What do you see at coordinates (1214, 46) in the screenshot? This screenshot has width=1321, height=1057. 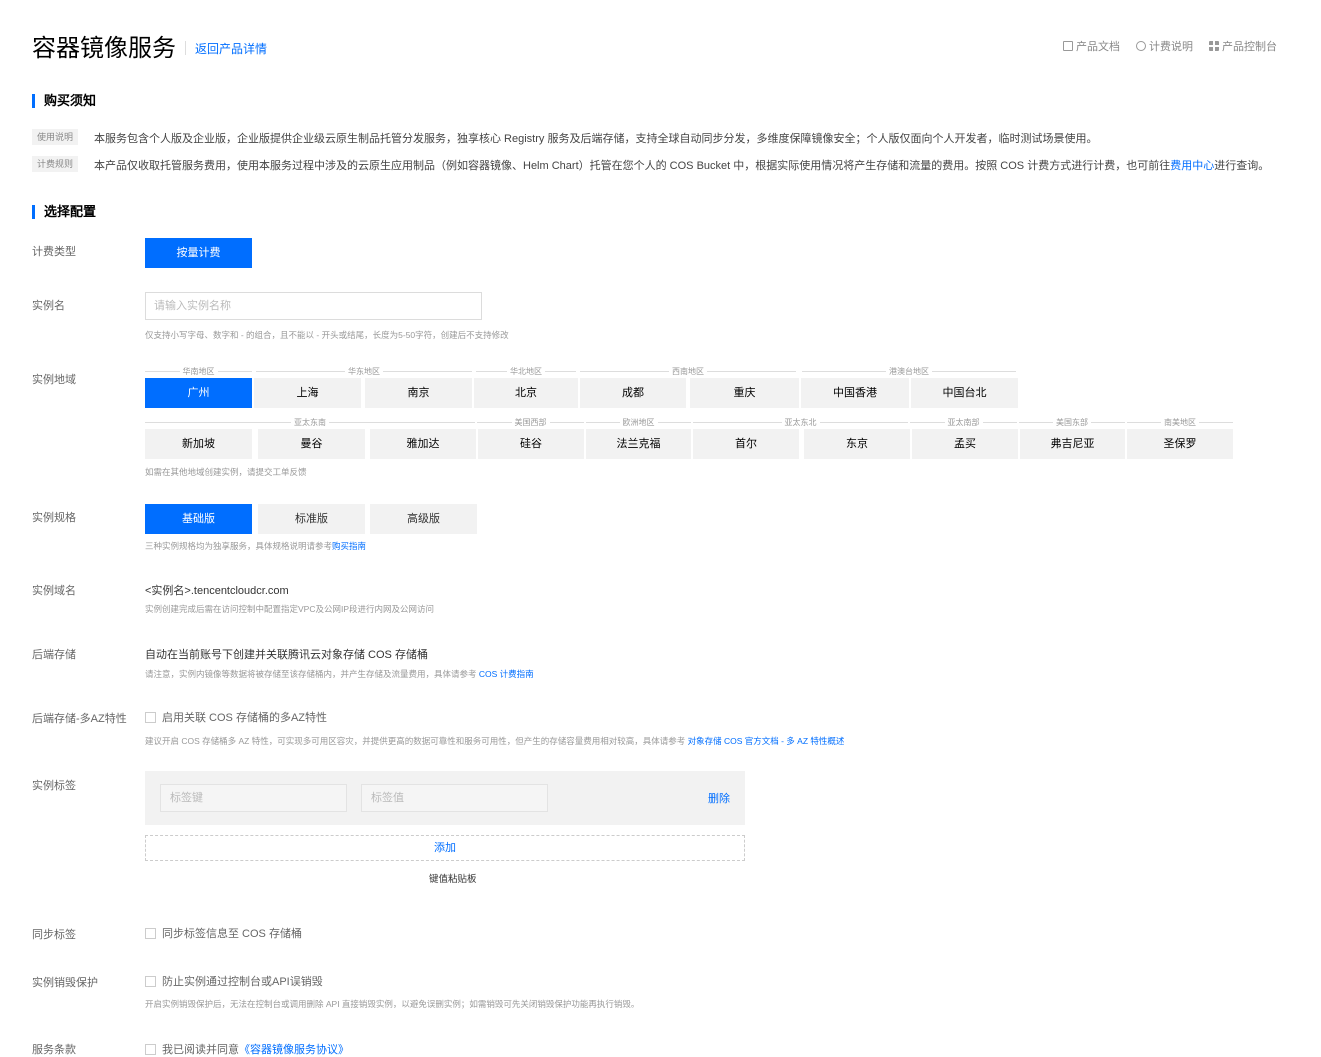 I see `grid-icon` at bounding box center [1214, 46].